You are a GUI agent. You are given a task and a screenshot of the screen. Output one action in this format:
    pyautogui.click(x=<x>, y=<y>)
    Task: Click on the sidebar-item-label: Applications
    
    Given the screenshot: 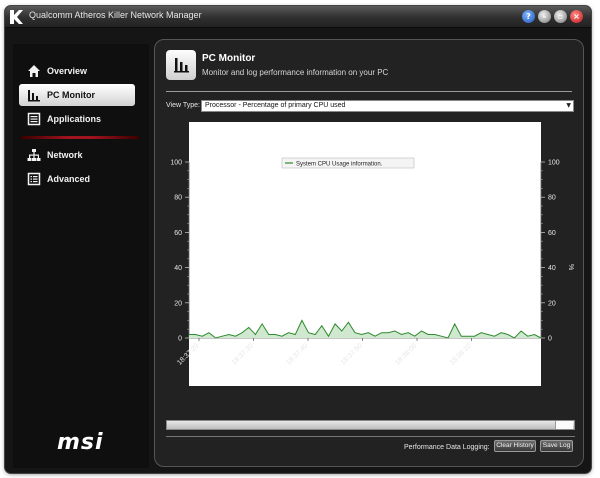 What is the action you would take?
    pyautogui.click(x=74, y=119)
    